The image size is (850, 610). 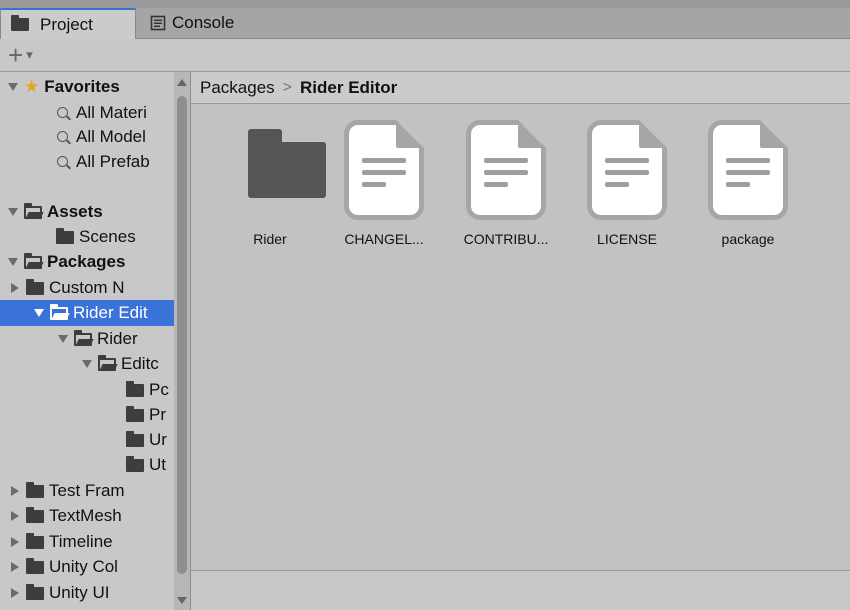 I want to click on tree-item-label: Packages, so click(x=86, y=261).